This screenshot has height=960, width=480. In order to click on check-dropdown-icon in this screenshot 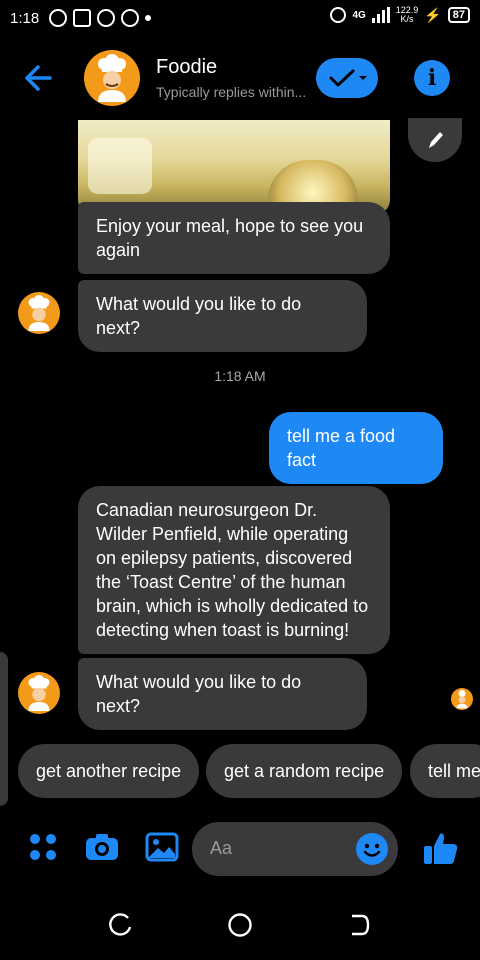, I will do `click(348, 78)`.